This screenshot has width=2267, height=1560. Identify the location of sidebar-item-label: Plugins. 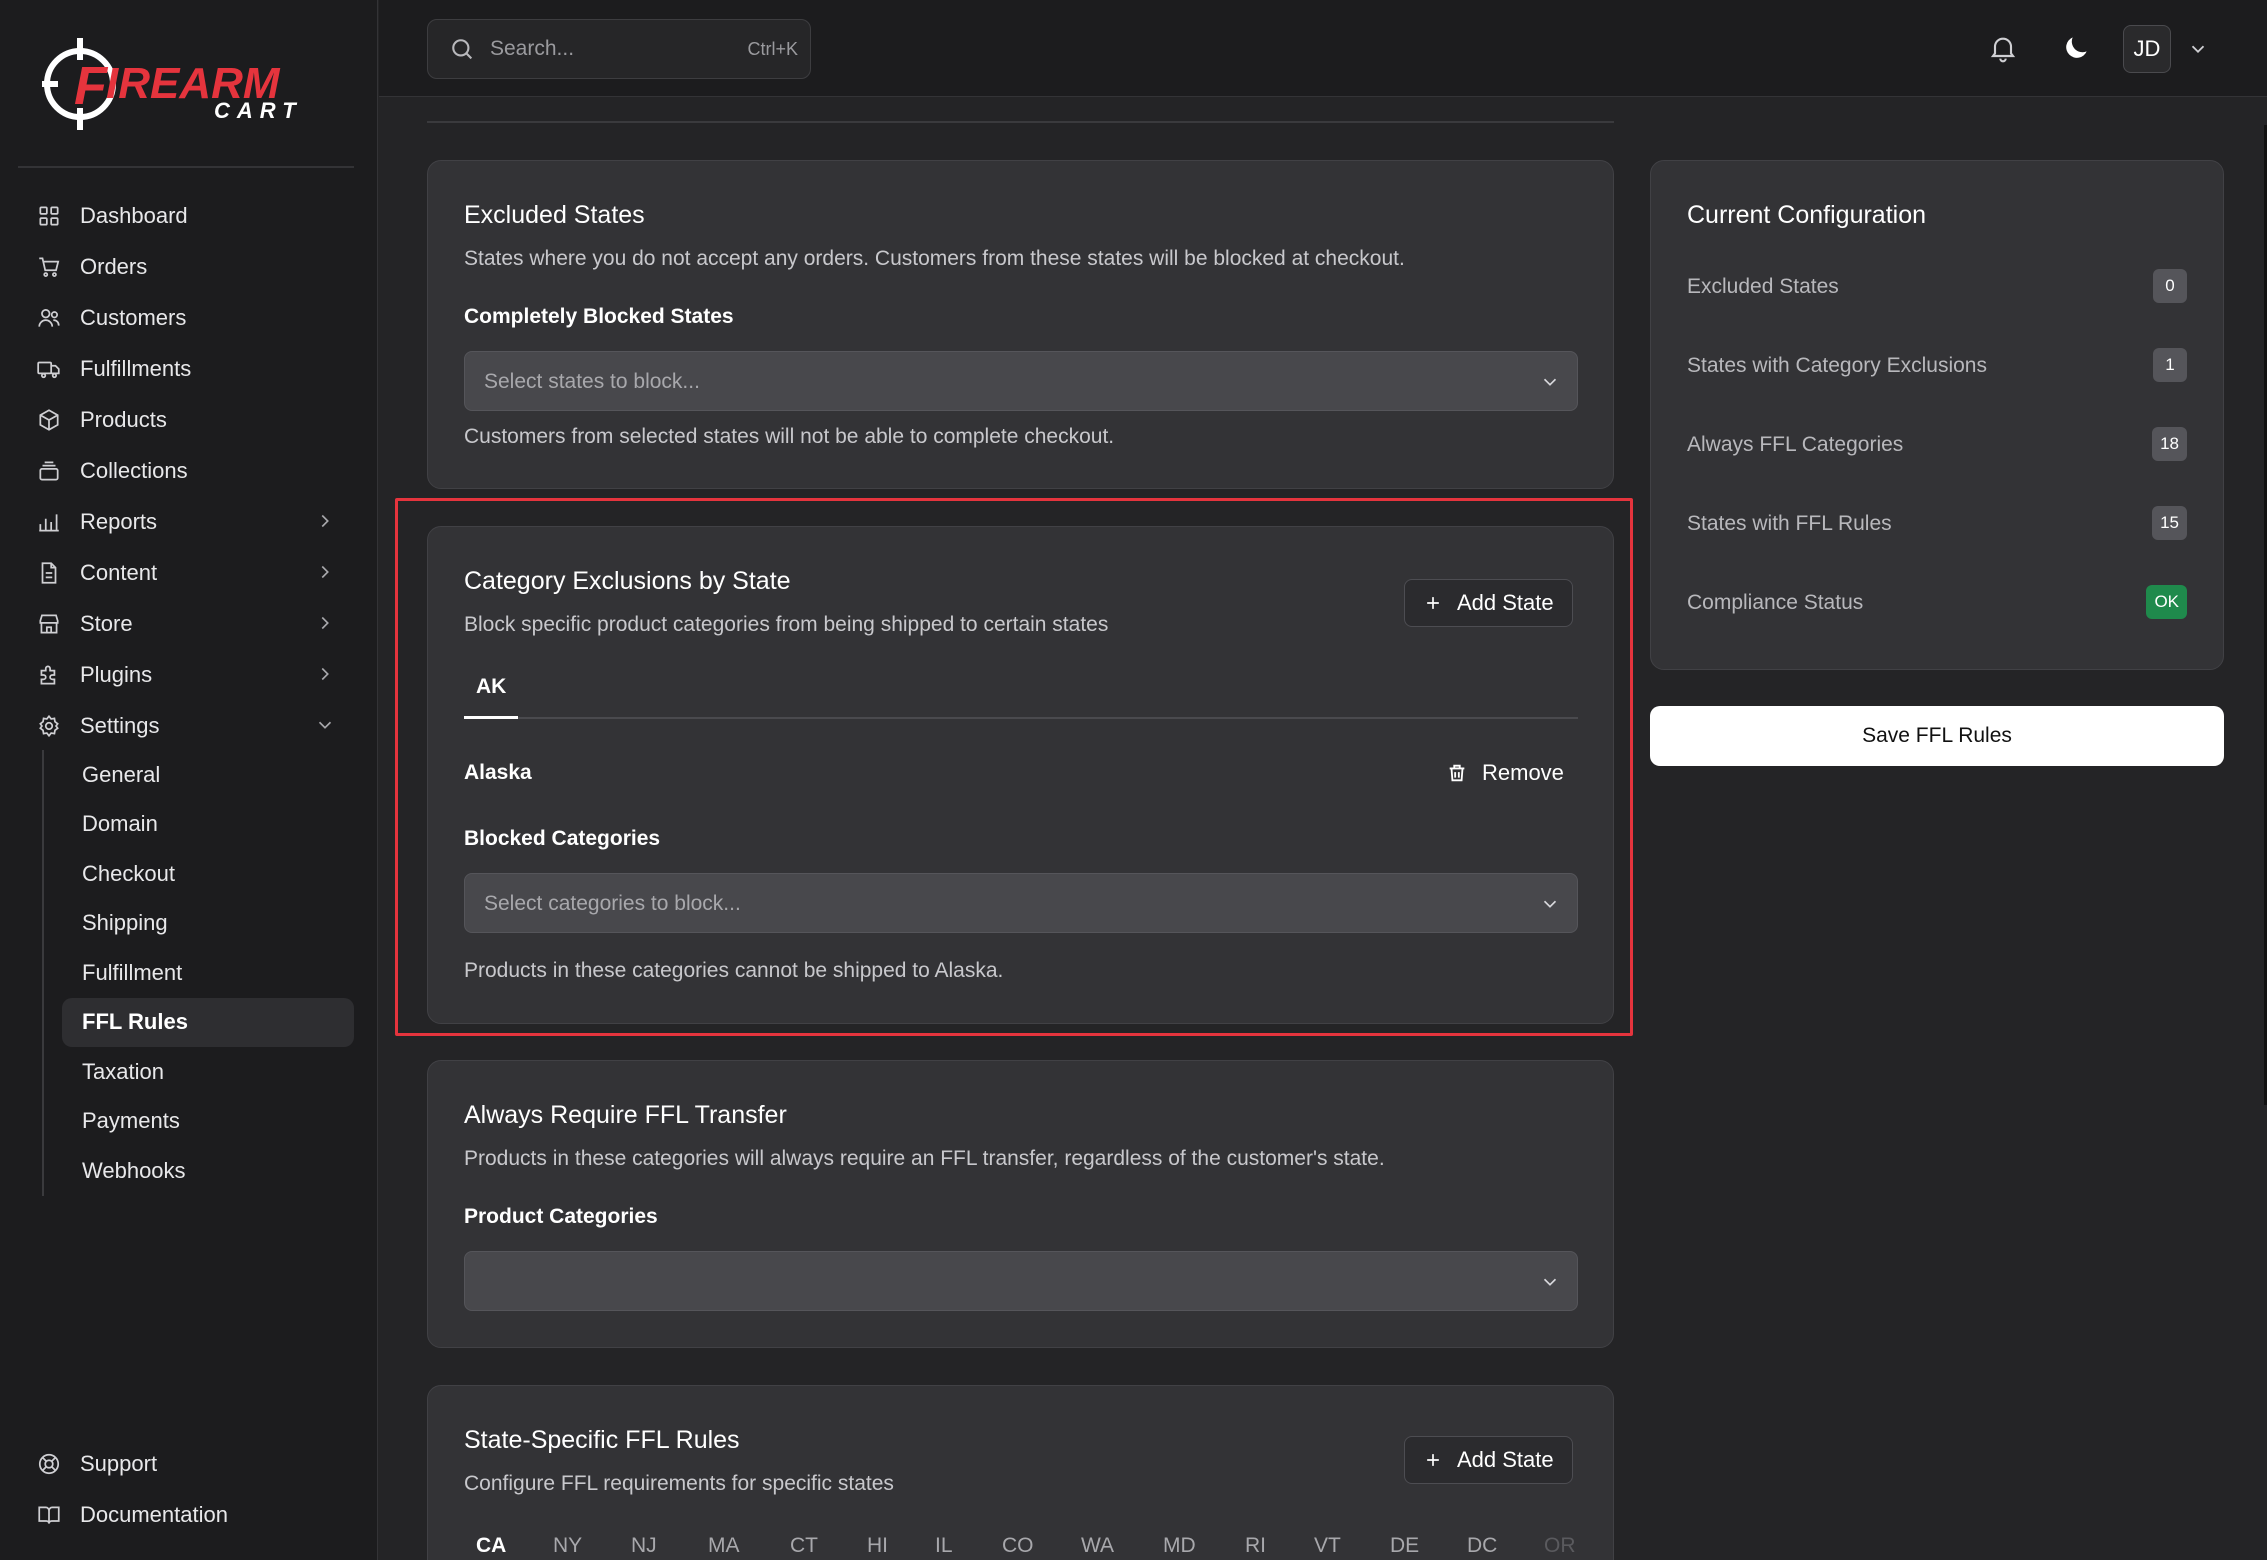
(116, 674).